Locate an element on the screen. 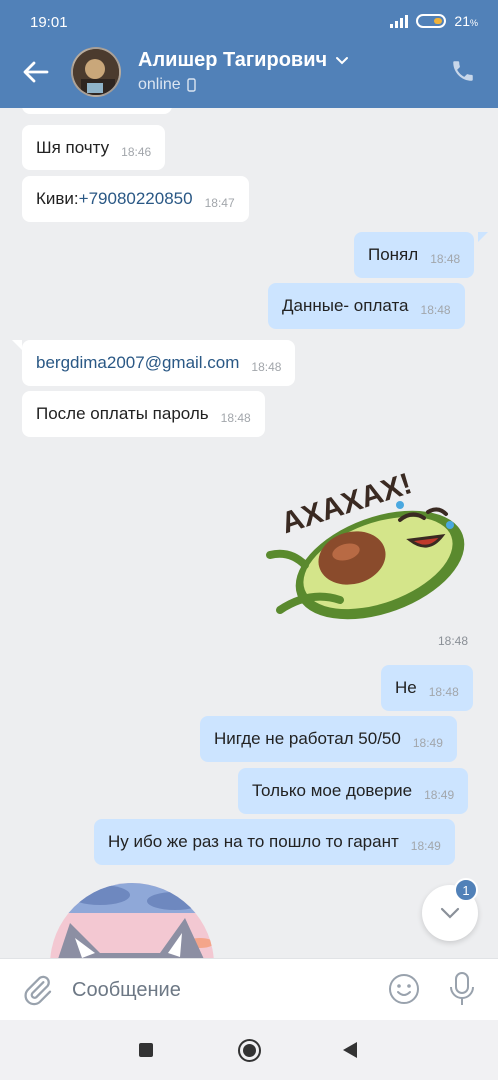  contact-avatar is located at coordinates (96, 72).